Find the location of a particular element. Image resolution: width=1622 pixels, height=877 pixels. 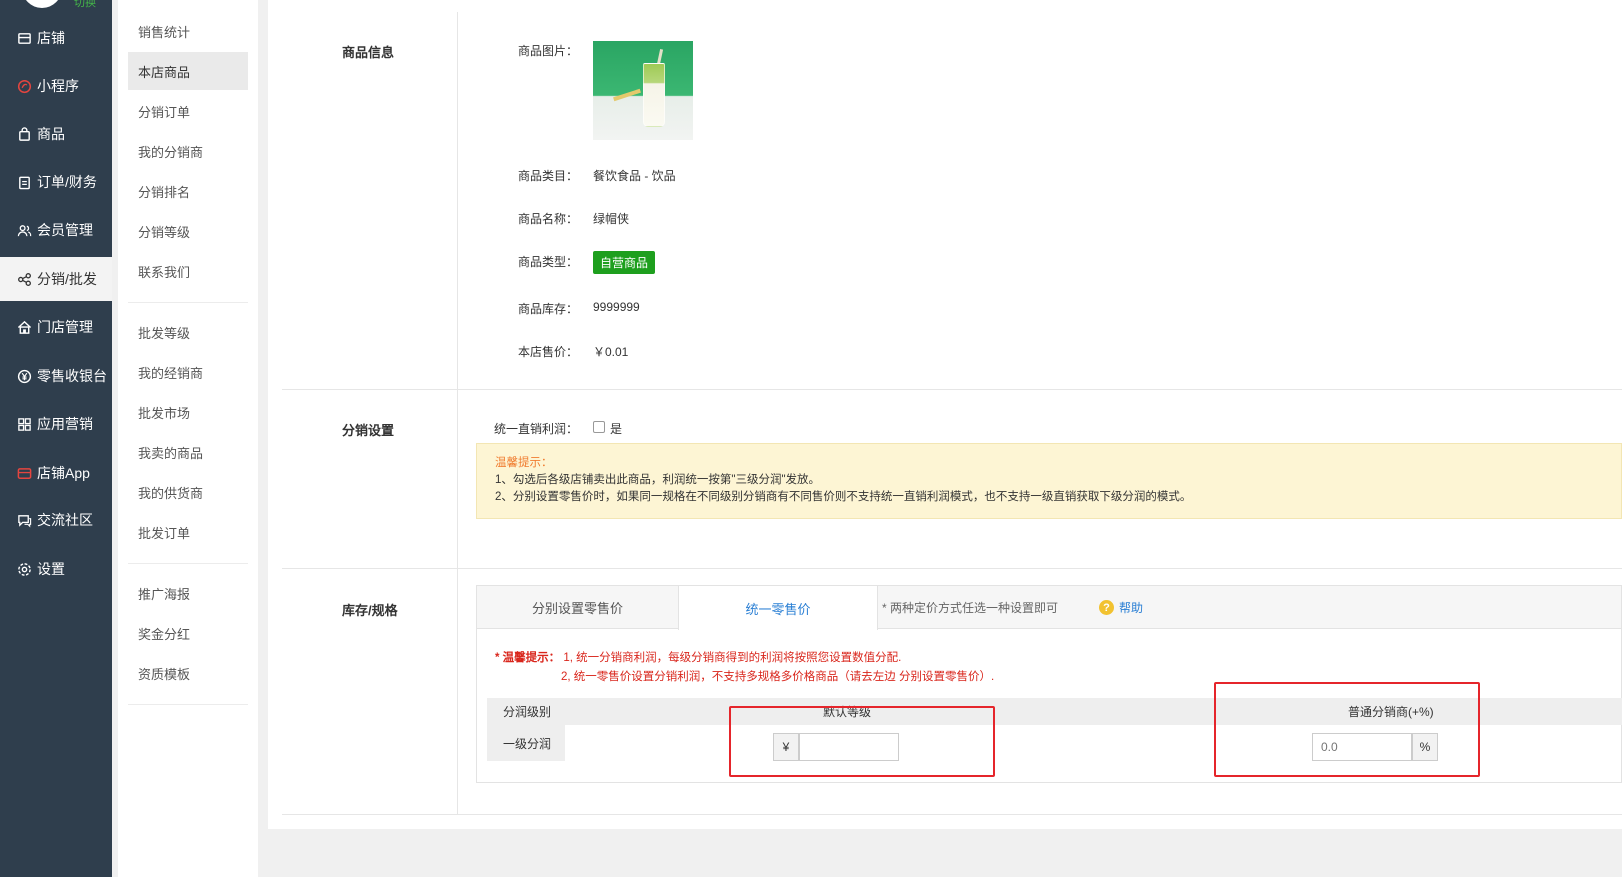

gear-icon is located at coordinates (24, 569).